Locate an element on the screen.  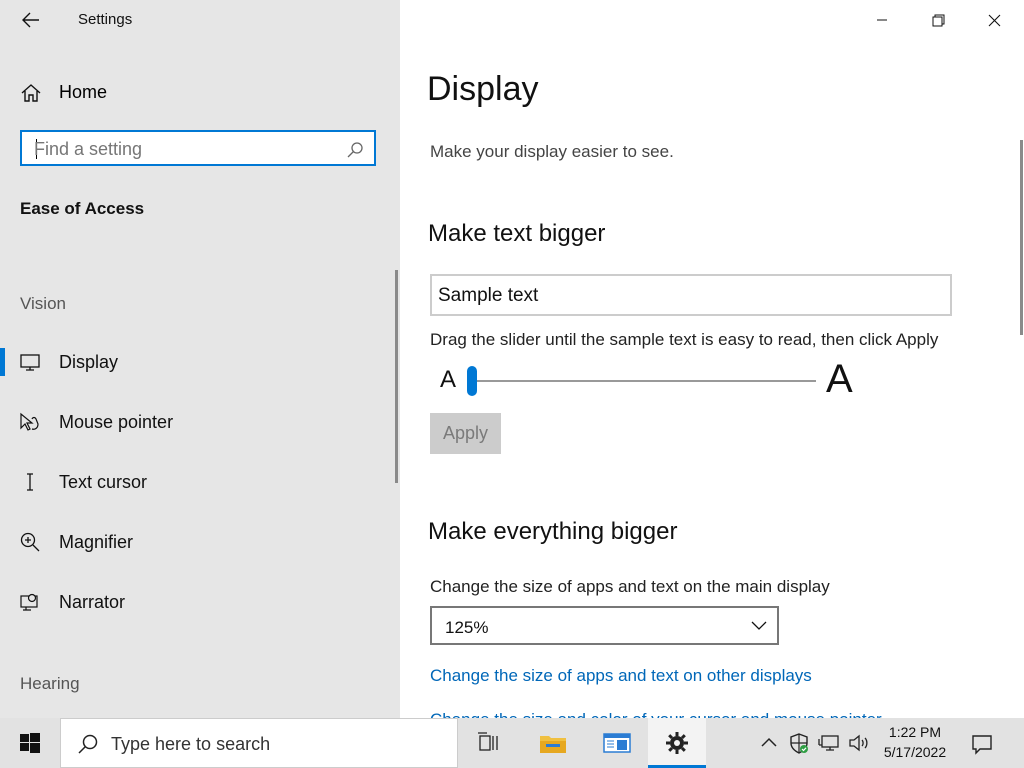
minimize-icon is located at coordinates (882, 20).